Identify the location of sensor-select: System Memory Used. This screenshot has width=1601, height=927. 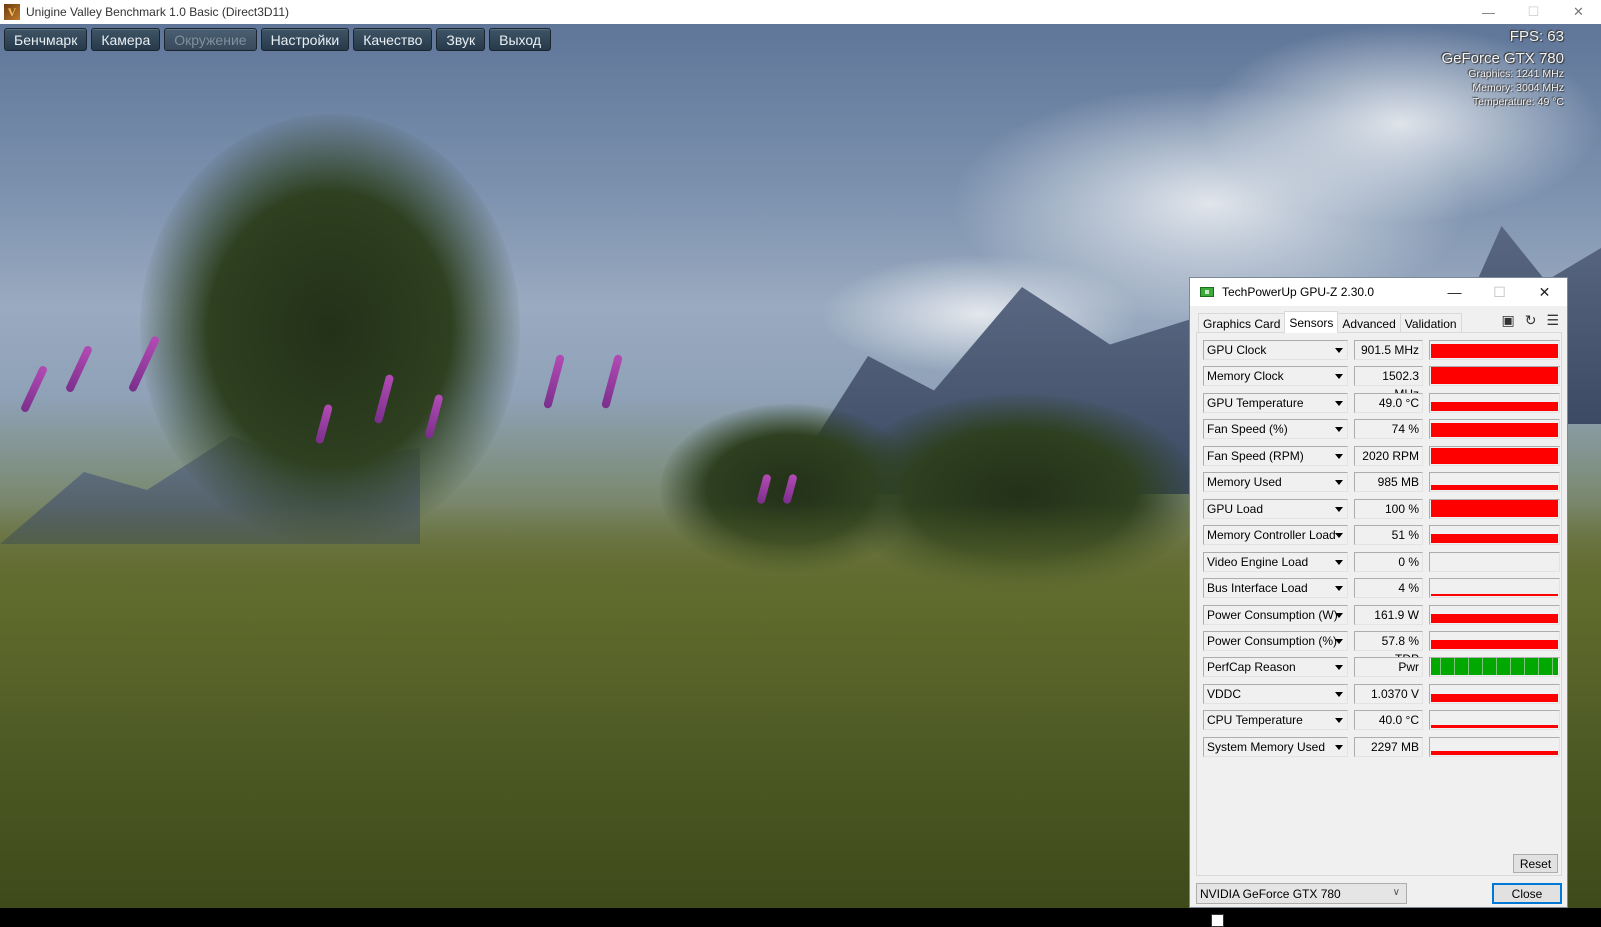
(1275, 746).